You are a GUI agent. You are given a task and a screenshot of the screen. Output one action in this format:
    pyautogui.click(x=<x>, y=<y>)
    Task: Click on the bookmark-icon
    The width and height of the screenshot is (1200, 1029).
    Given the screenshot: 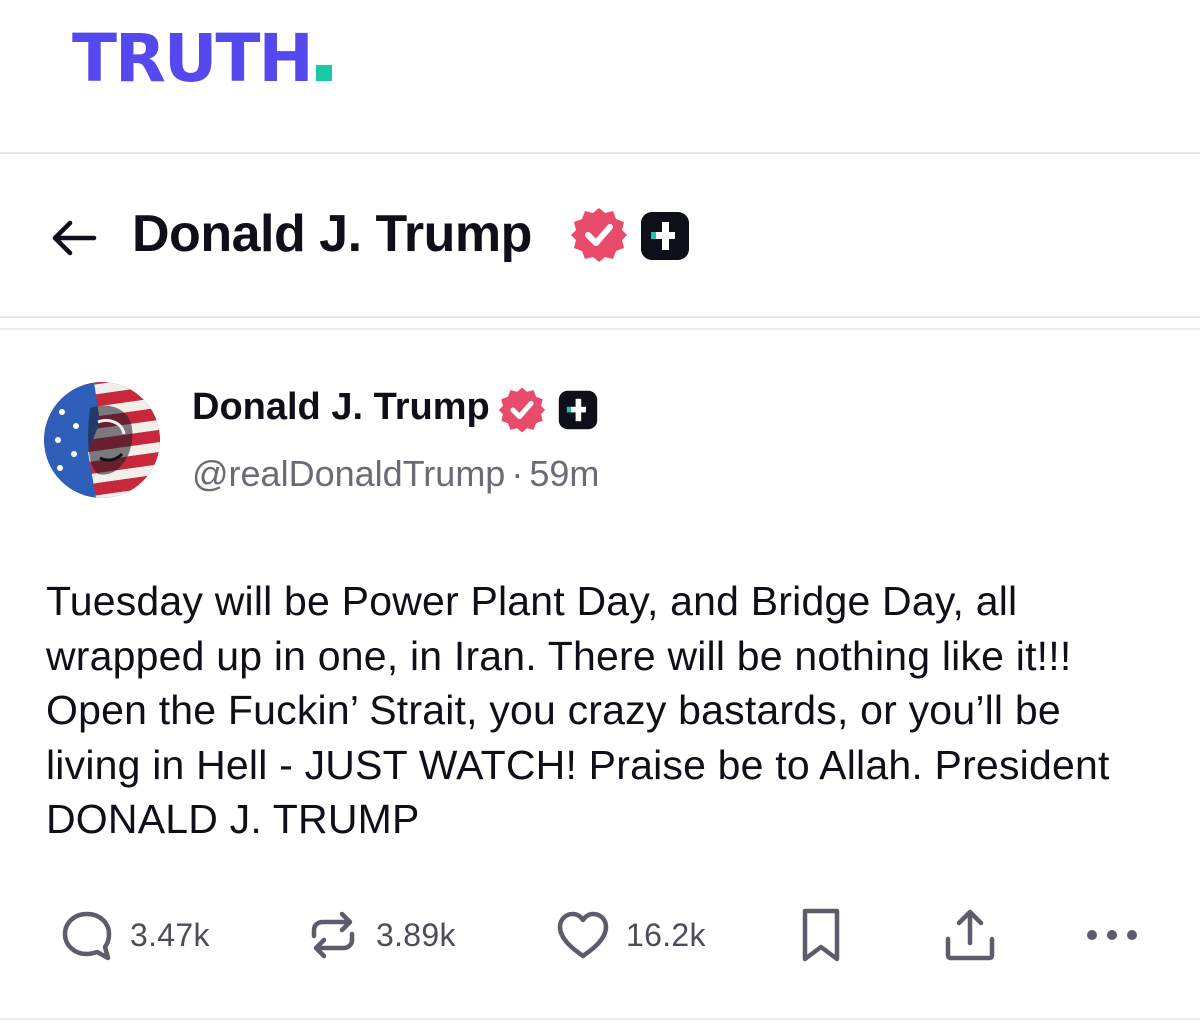 What is the action you would take?
    pyautogui.click(x=821, y=935)
    